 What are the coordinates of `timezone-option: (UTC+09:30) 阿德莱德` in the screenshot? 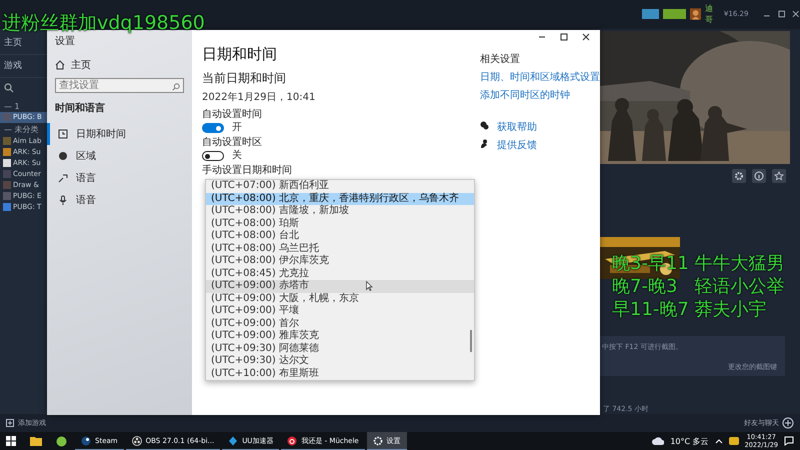 It's located at (340, 348).